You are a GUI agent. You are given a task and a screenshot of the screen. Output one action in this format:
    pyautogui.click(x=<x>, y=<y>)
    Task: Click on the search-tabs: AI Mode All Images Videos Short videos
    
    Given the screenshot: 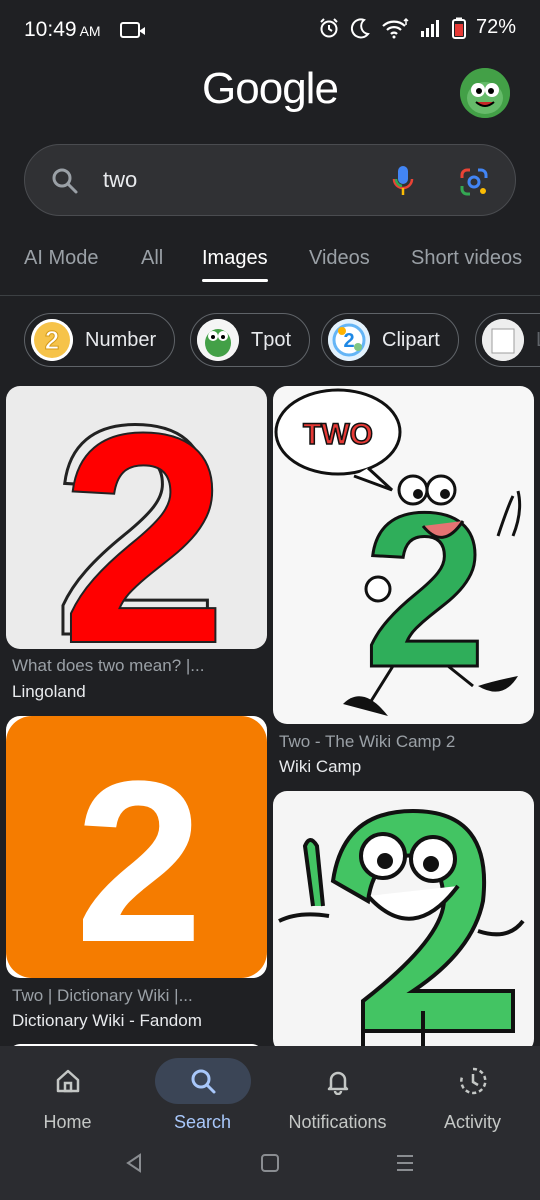 What is the action you would take?
    pyautogui.click(x=270, y=268)
    